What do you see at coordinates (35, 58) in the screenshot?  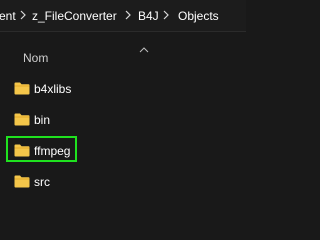 I see `column-header-name: Nom` at bounding box center [35, 58].